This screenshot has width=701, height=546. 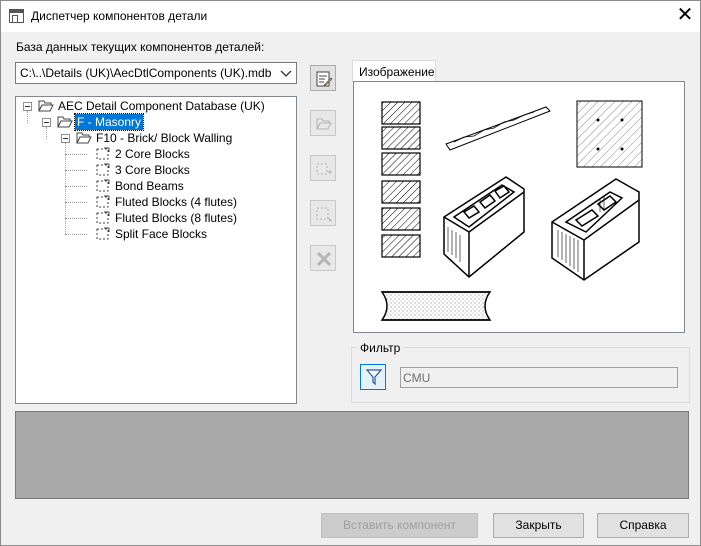 I want to click on tree-node-label: F - Masonry, so click(x=109, y=122).